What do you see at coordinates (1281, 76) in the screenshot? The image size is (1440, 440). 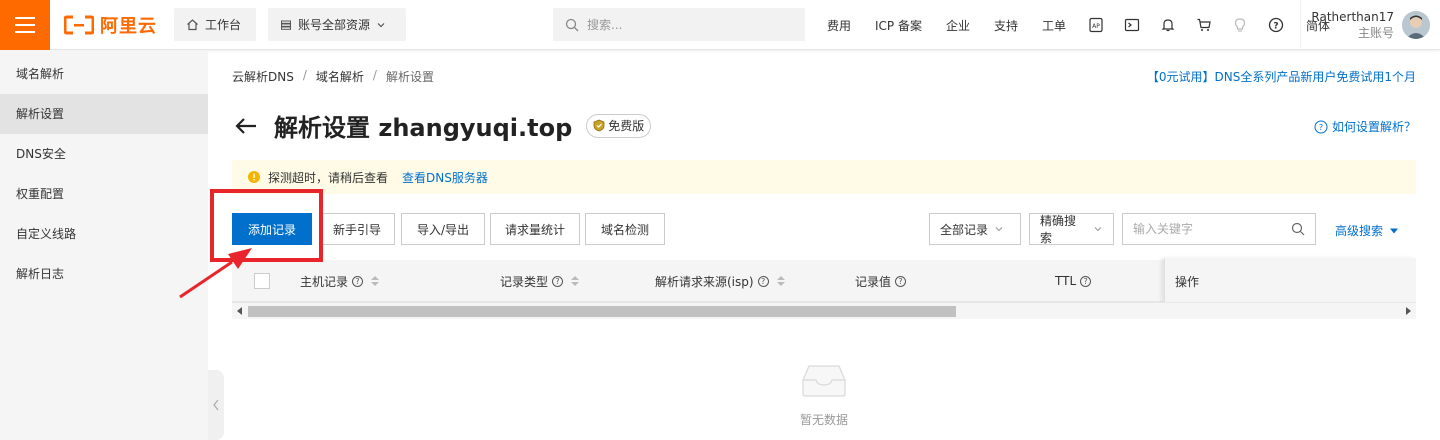 I see `free-trial-link: 【0元试用】DNS全系列产品新用户免费试用1个月` at bounding box center [1281, 76].